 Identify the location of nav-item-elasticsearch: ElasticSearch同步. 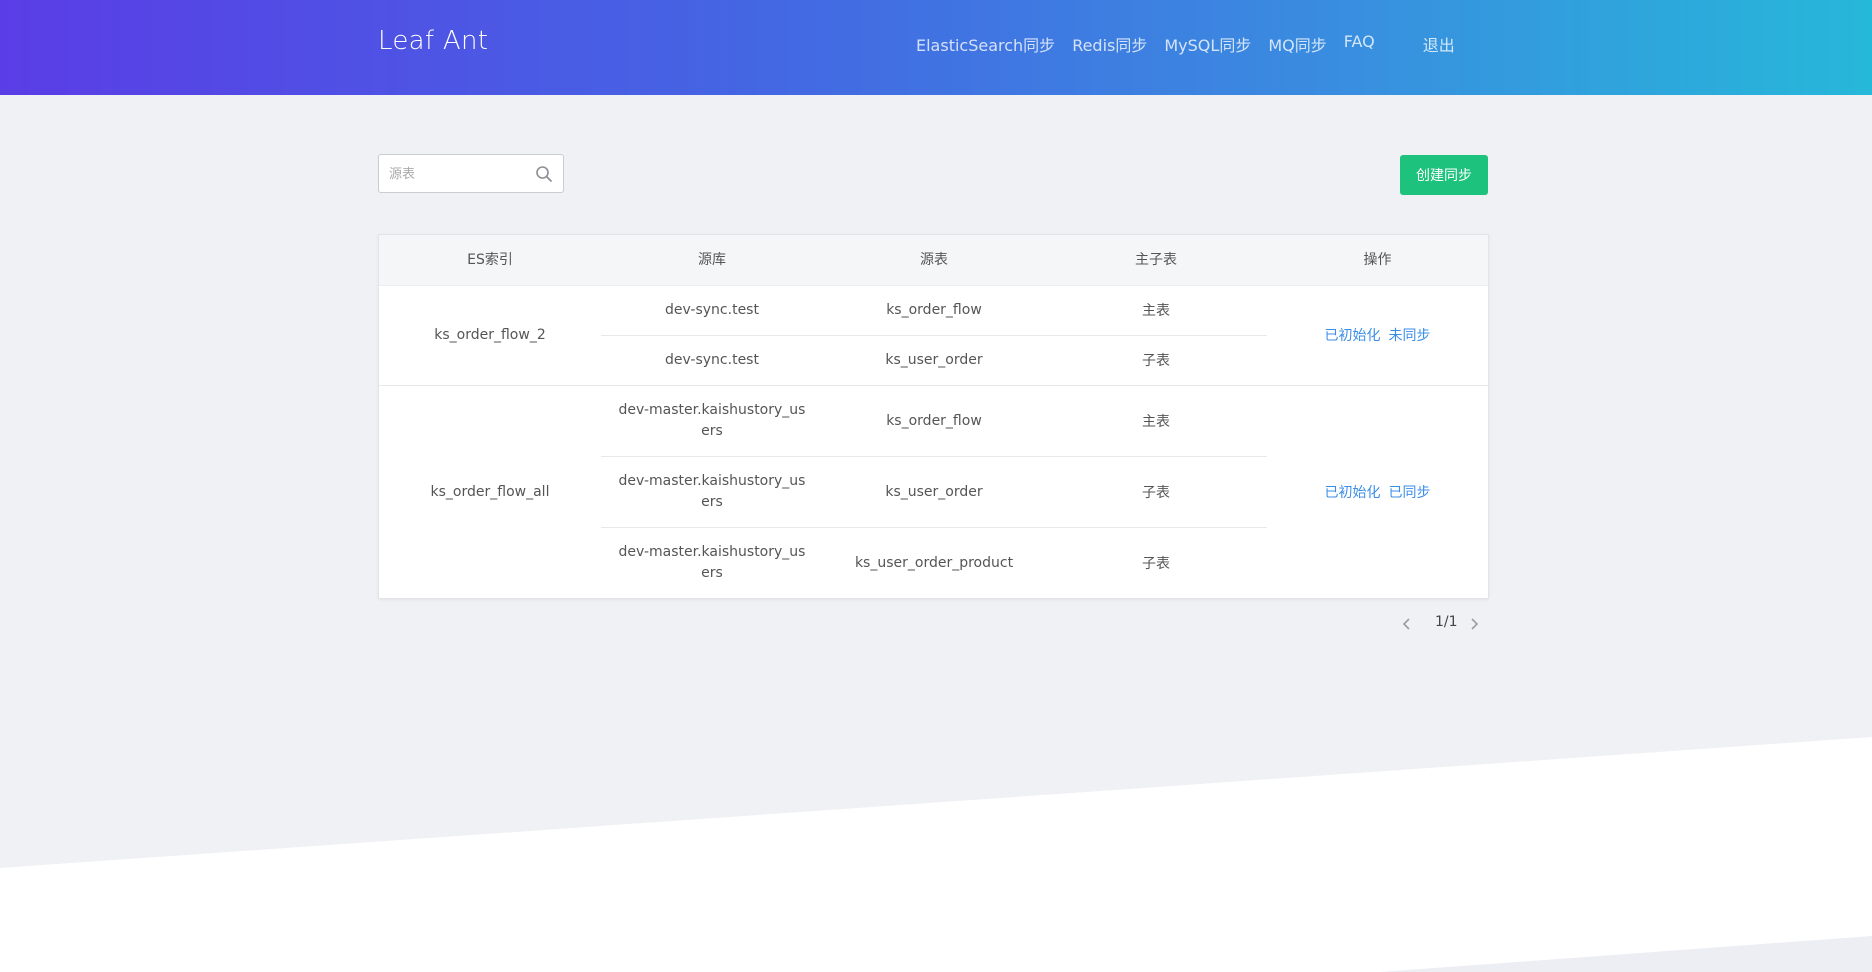
(985, 44).